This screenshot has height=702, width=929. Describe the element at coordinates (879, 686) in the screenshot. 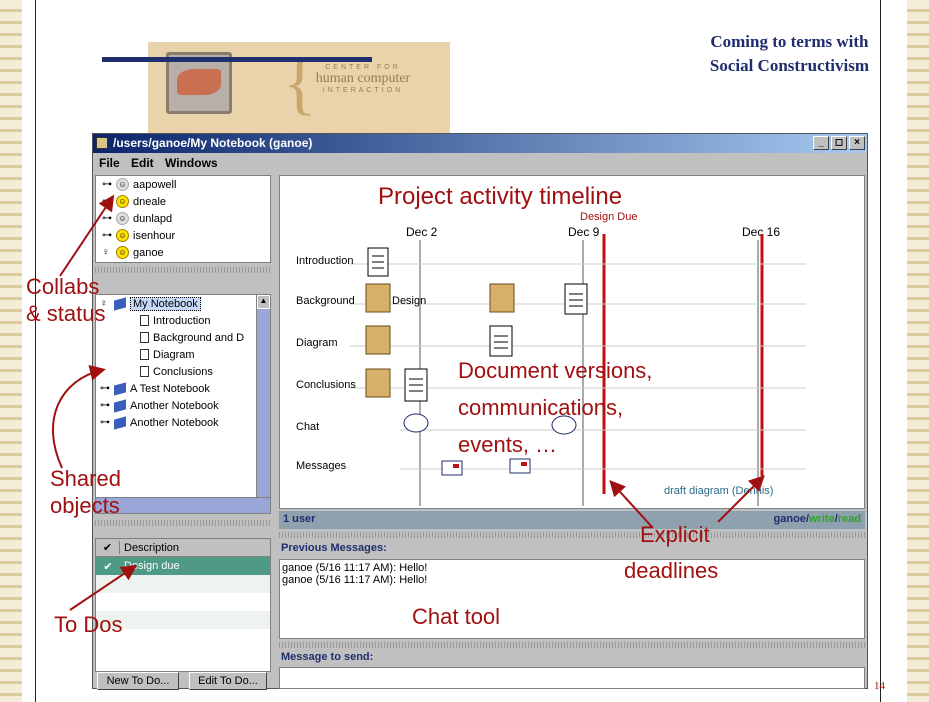

I see `page-number: 14` at that location.